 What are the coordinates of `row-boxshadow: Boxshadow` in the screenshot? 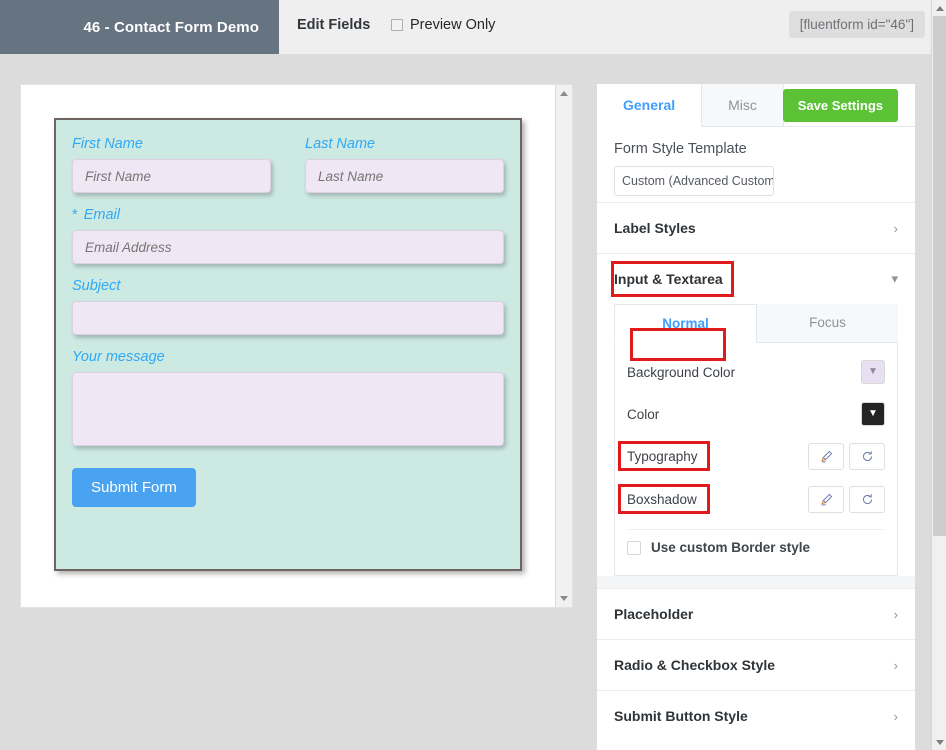 It's located at (751, 499).